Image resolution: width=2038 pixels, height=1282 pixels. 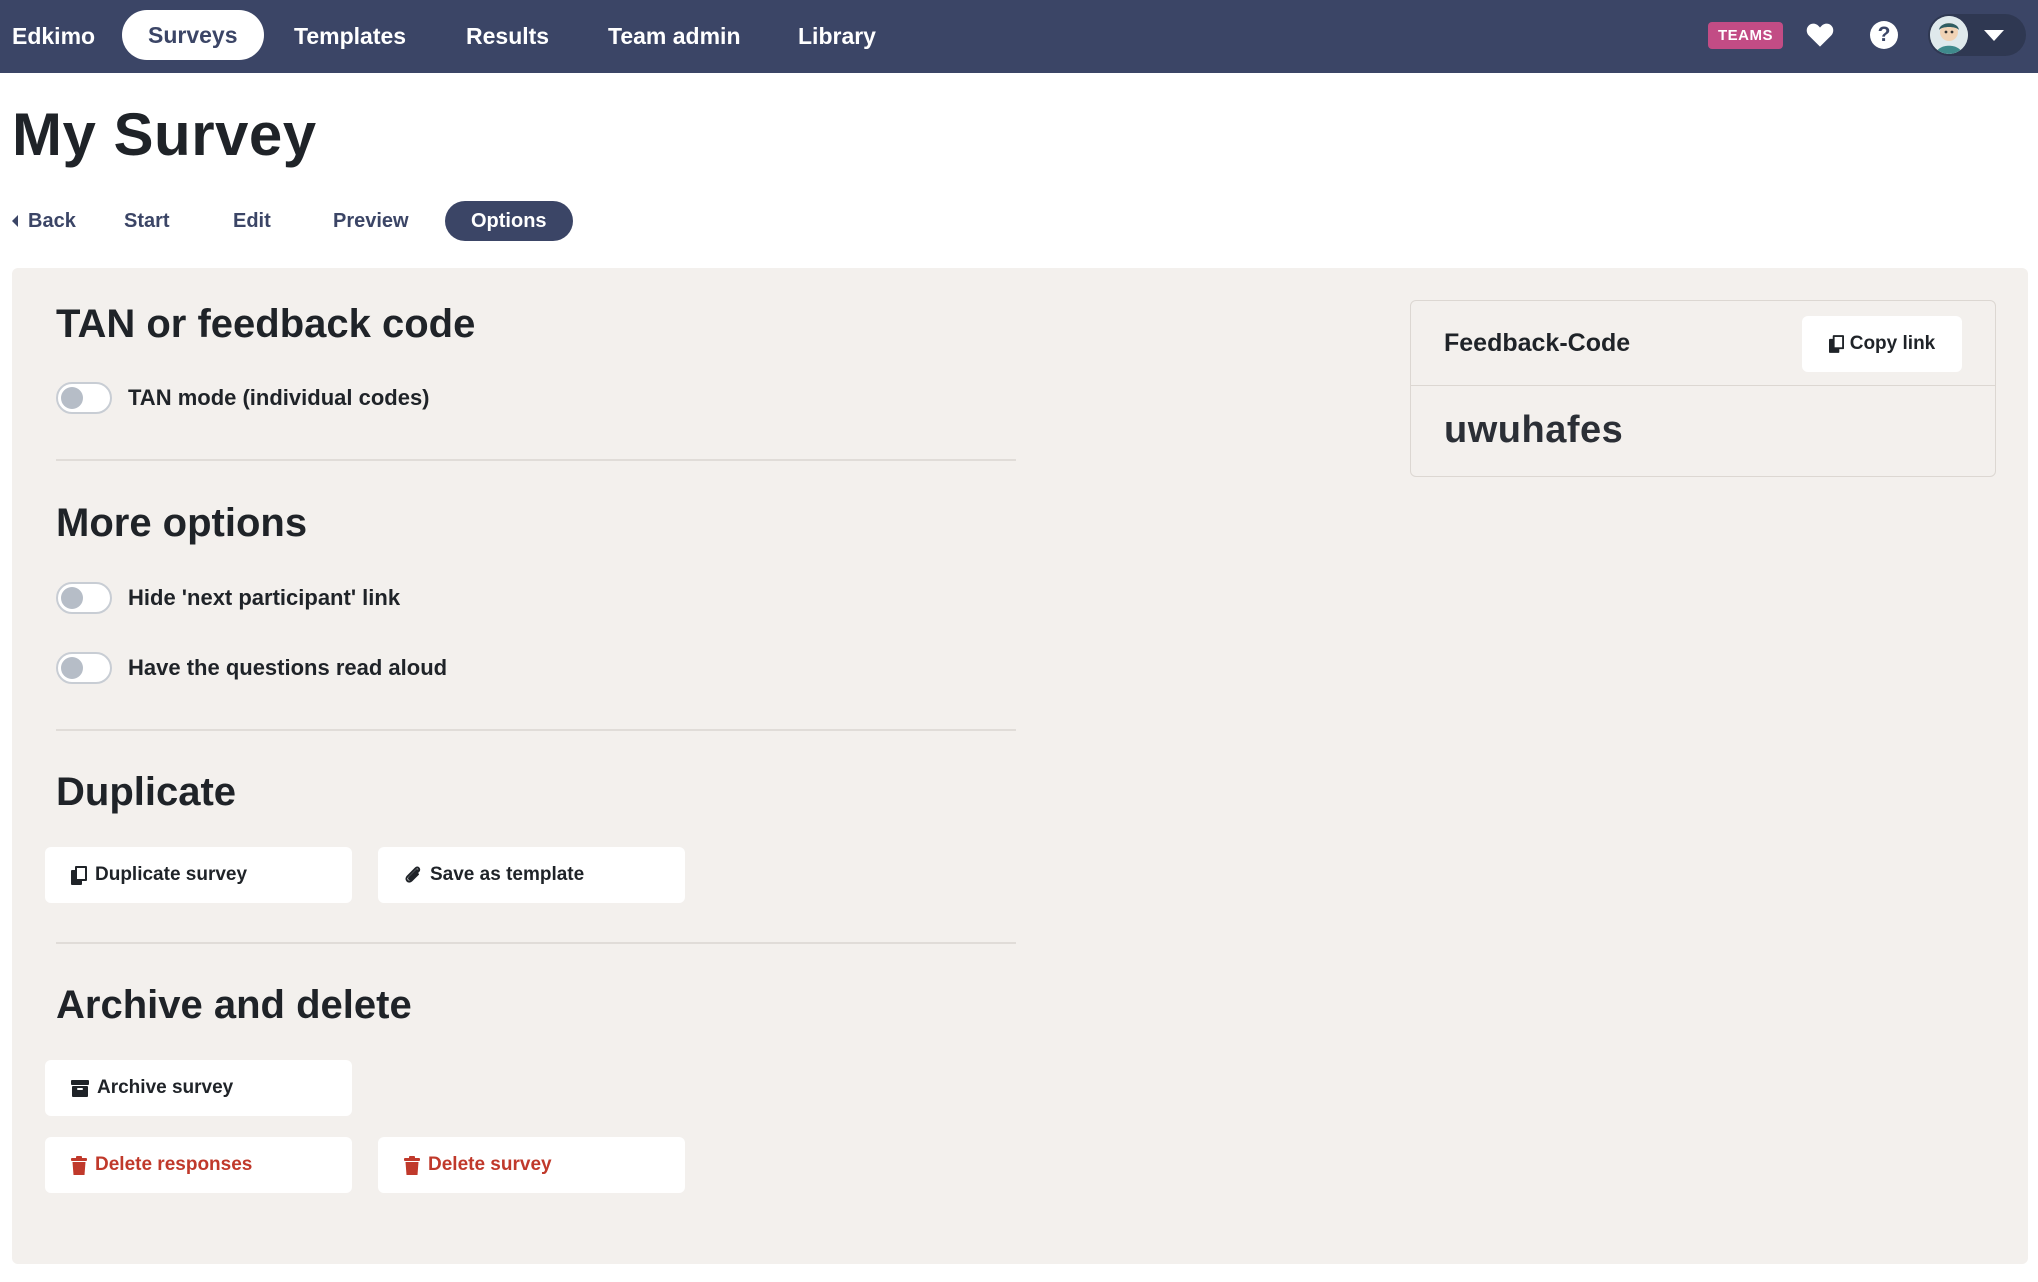 What do you see at coordinates (1977, 35) in the screenshot?
I see `user-menu` at bounding box center [1977, 35].